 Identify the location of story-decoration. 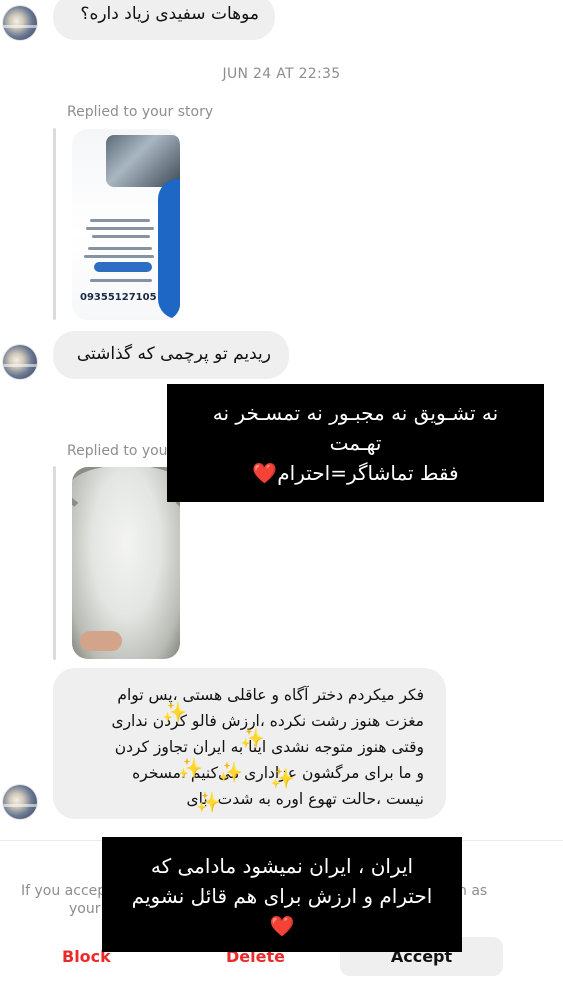
(173, 280).